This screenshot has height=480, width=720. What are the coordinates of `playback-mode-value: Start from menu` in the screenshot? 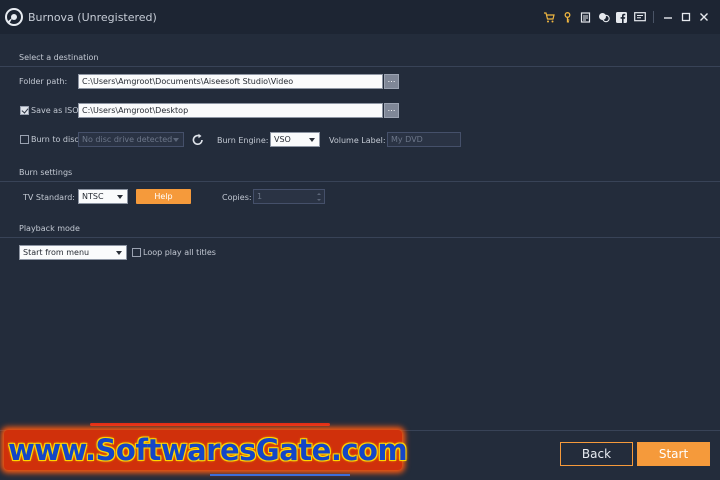 It's located at (56, 252).